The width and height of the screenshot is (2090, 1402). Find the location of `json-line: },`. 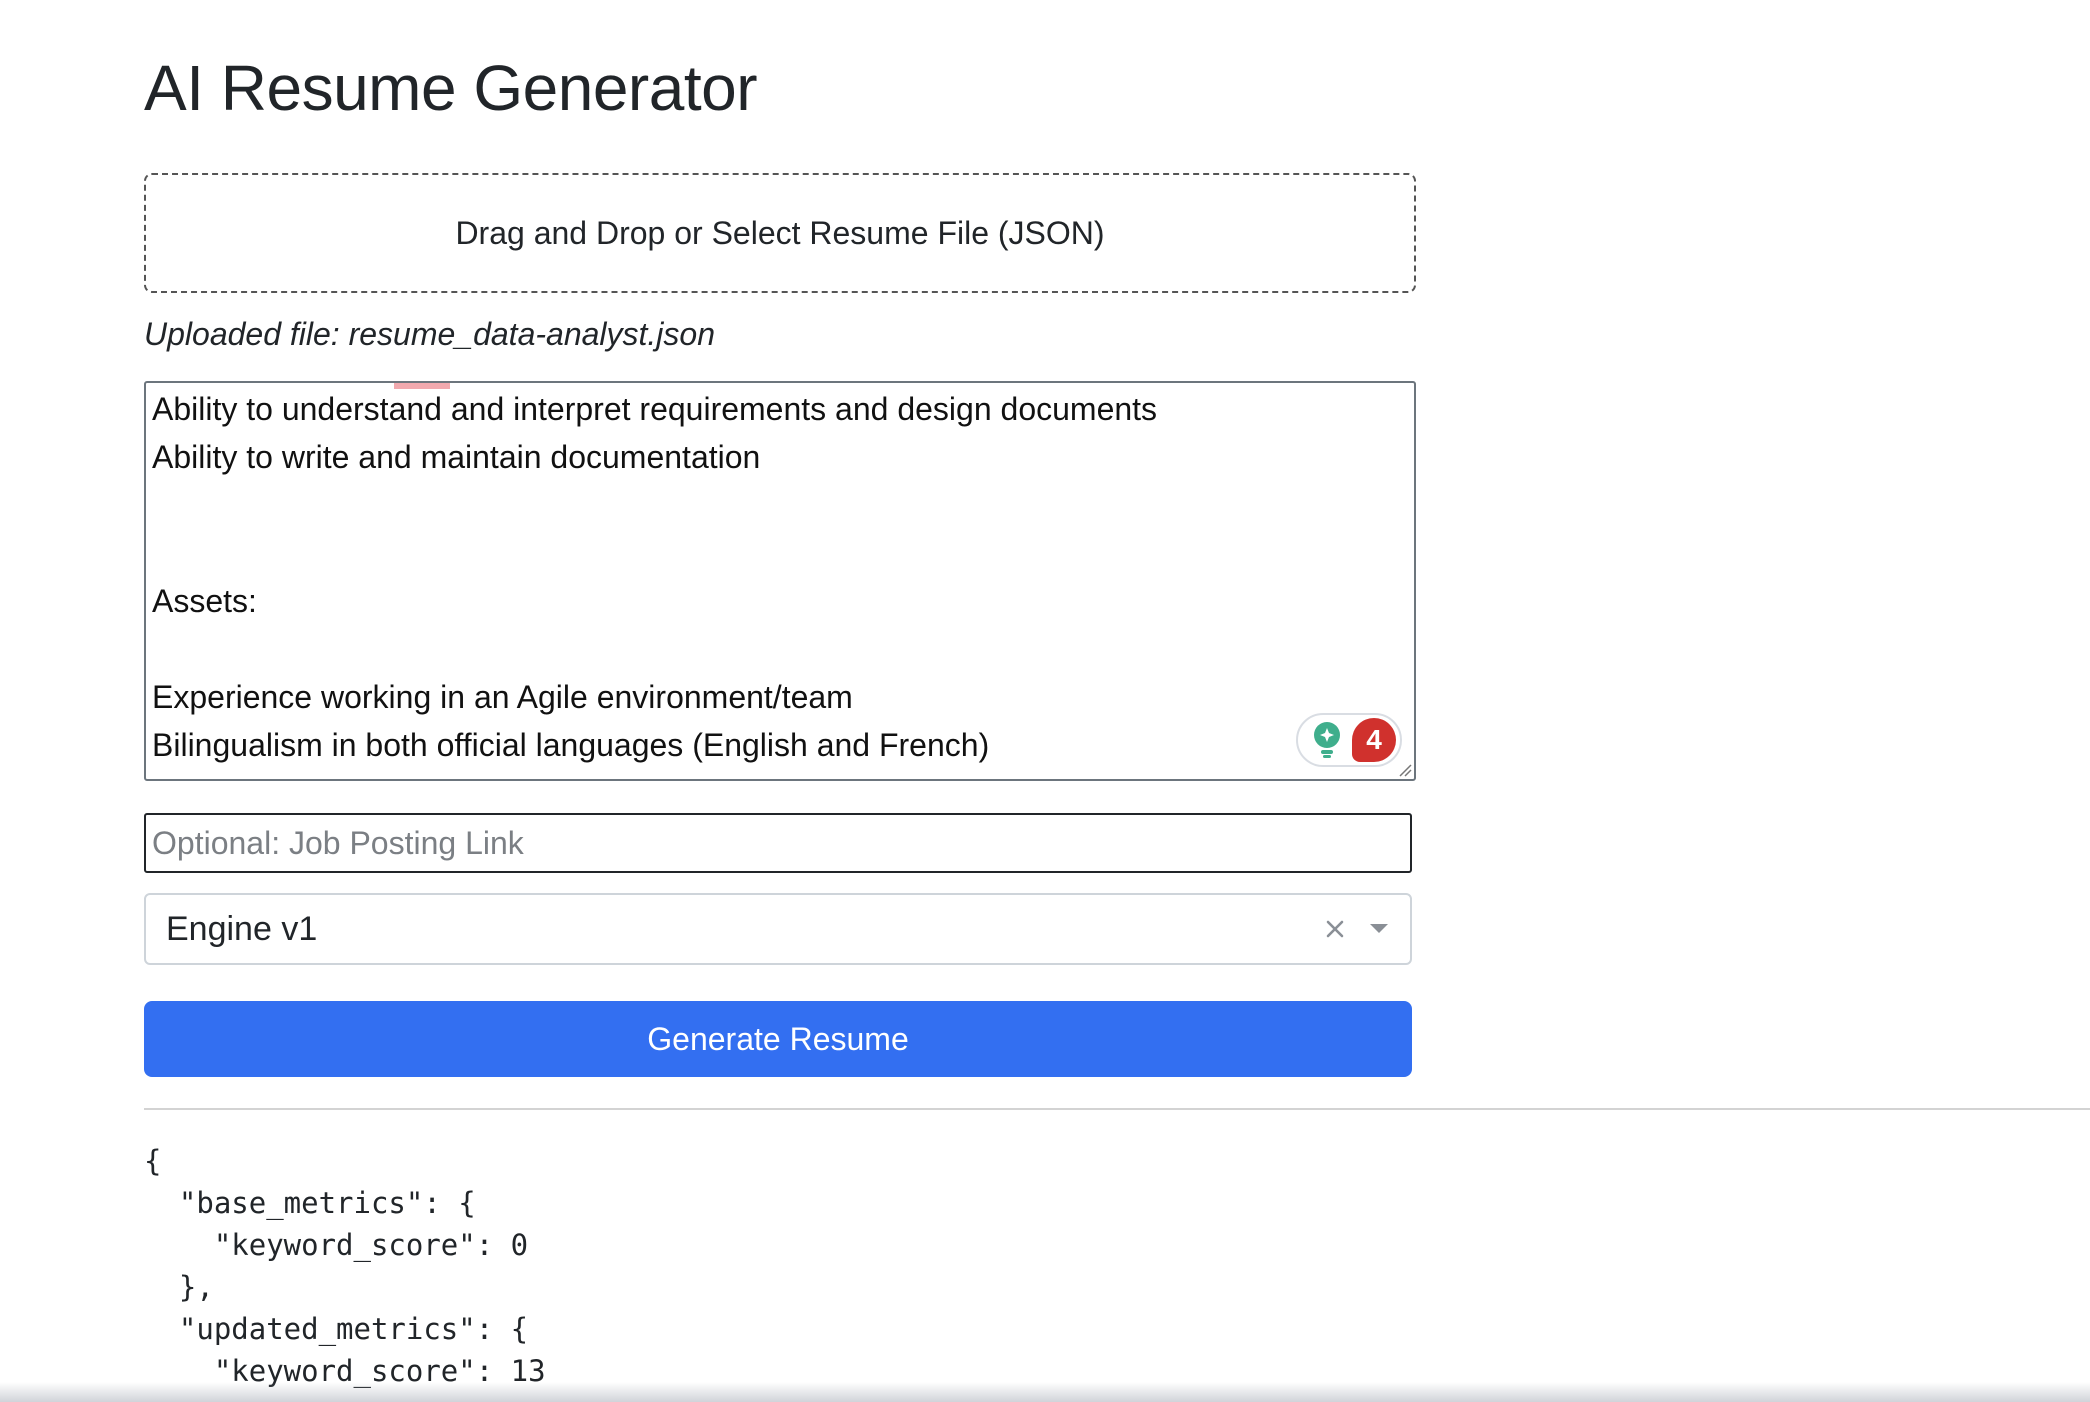

json-line: }, is located at coordinates (179, 1287).